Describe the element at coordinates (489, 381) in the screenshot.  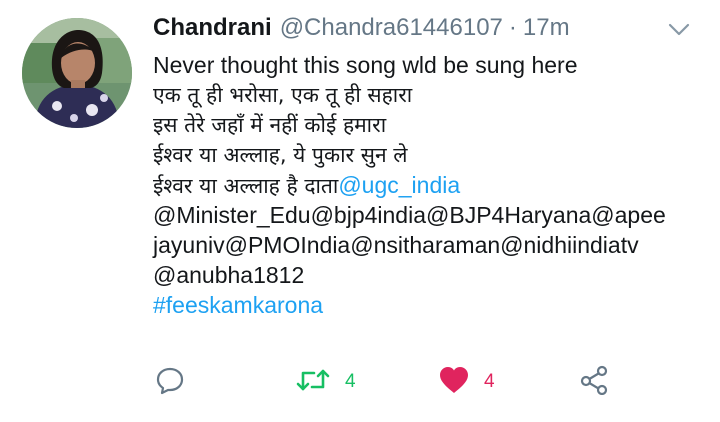
I see `like-count: 4` at that location.